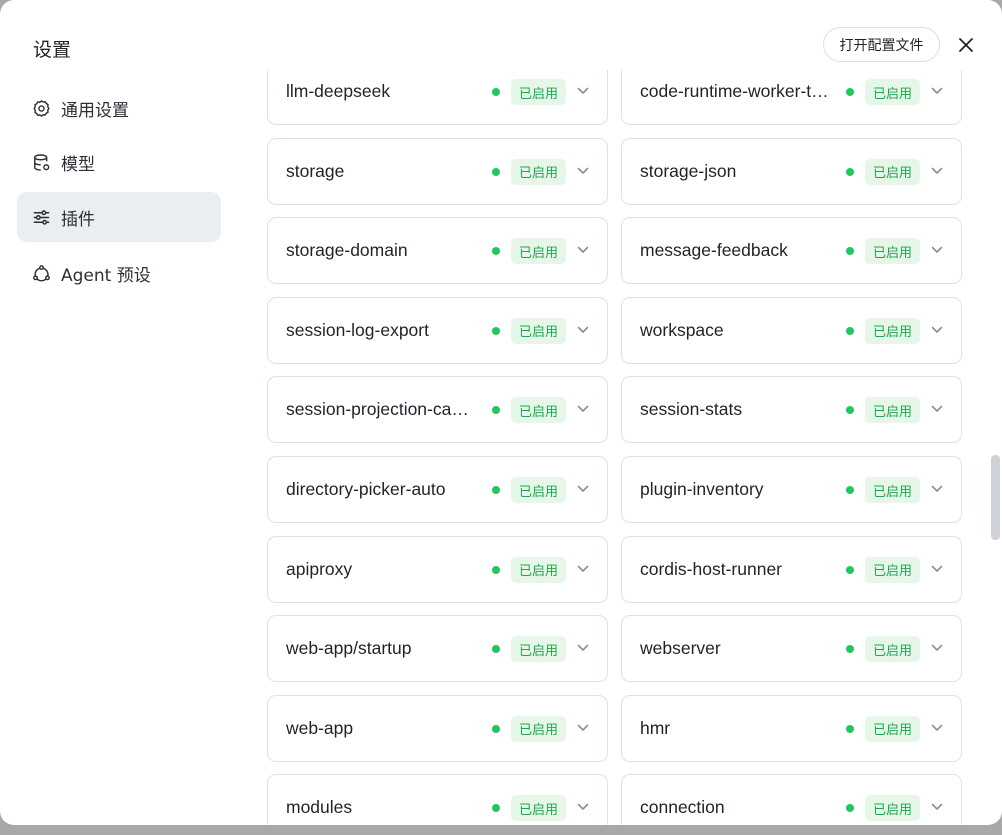 This screenshot has height=835, width=1002. Describe the element at coordinates (349, 648) in the screenshot. I see `plugin-name: web-app/startup` at that location.